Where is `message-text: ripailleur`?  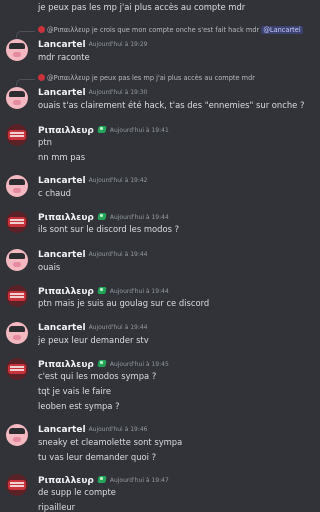
message-text: ripailleur is located at coordinates (57, 507).